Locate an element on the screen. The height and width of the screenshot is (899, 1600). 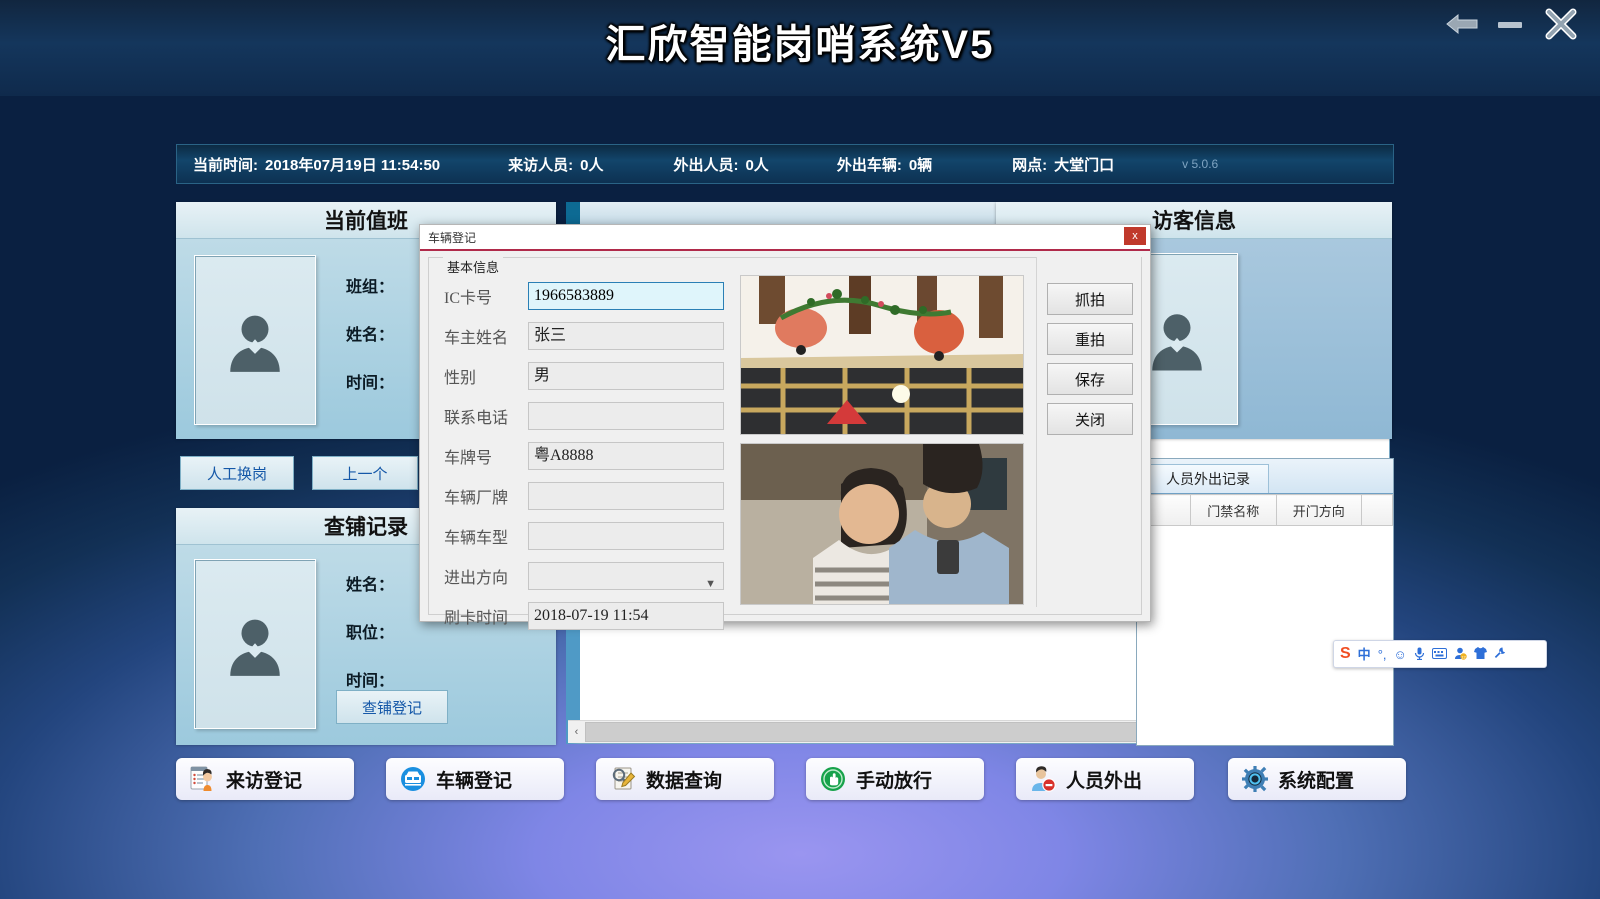
status-out-people: 外出人员: 0人 is located at coordinates (720, 164).